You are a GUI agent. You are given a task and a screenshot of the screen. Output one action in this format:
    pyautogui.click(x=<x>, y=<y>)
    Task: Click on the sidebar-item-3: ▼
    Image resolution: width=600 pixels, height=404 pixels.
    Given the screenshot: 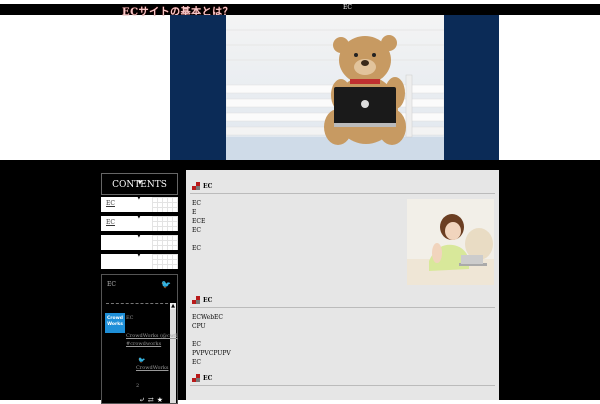 What is the action you would take?
    pyautogui.click(x=139, y=243)
    